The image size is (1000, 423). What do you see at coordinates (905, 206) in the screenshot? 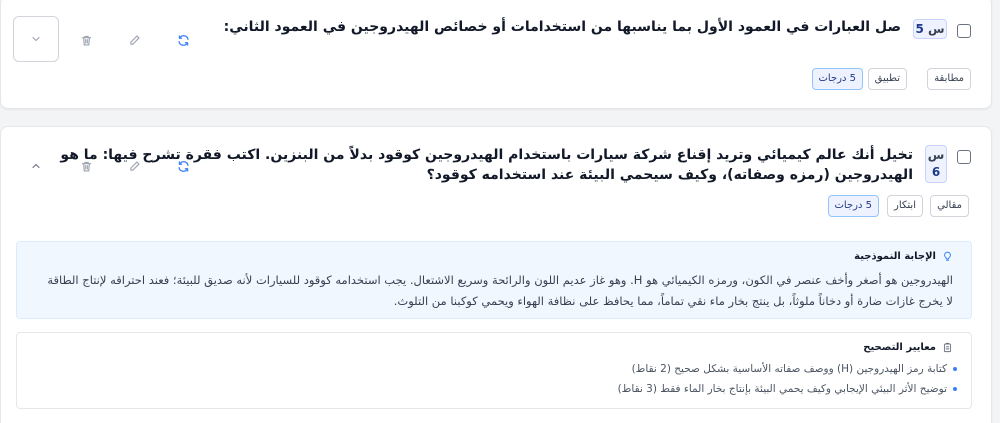
I see `question-level-tag: ابتكار` at bounding box center [905, 206].